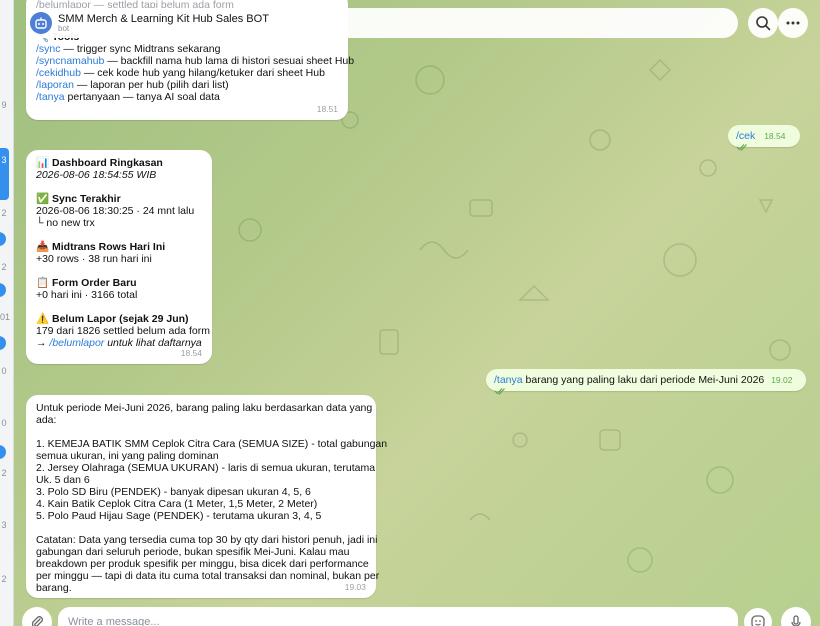 This screenshot has height=626, width=820. What do you see at coordinates (96, 175) in the screenshot?
I see `dashboard-datetime: 2026-08-06 18:54:55 WIB` at bounding box center [96, 175].